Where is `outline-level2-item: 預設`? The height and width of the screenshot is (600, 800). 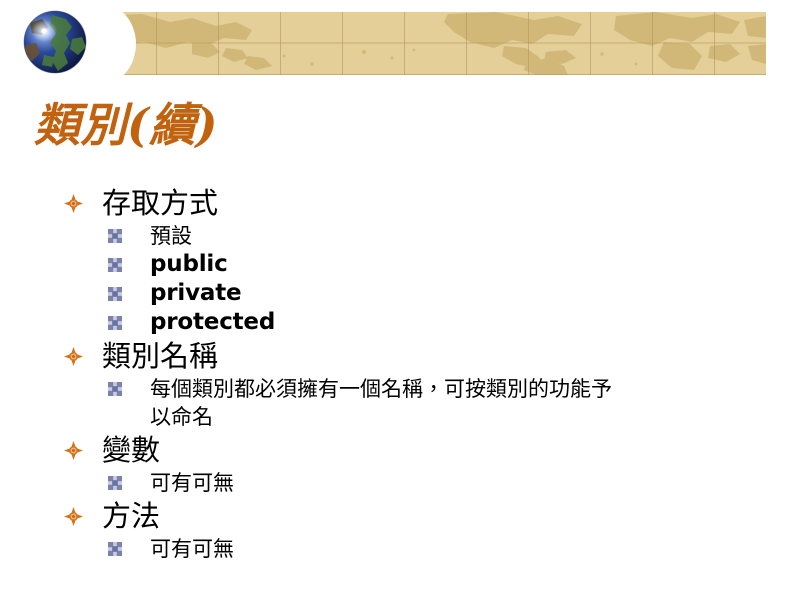
outline-level2-item: 預設 is located at coordinates (392, 236).